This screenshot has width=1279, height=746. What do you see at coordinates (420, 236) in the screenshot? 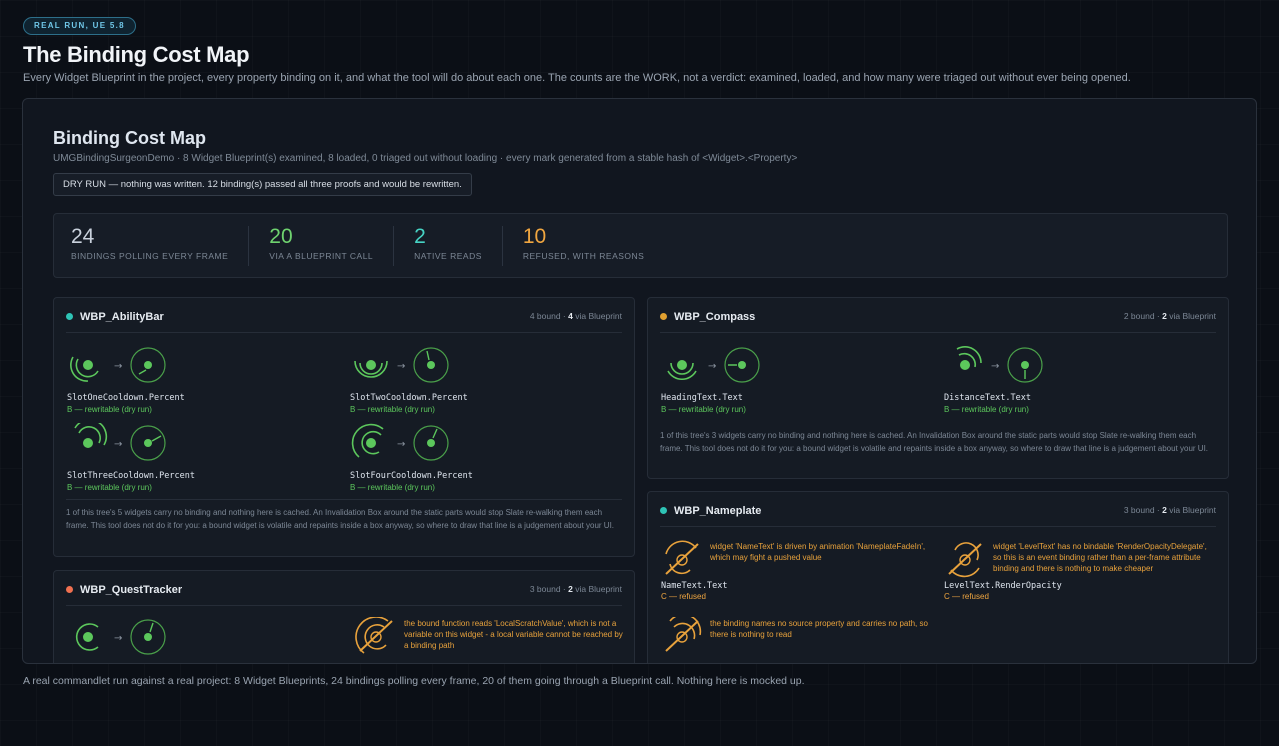
I see `stat-value: 2` at bounding box center [420, 236].